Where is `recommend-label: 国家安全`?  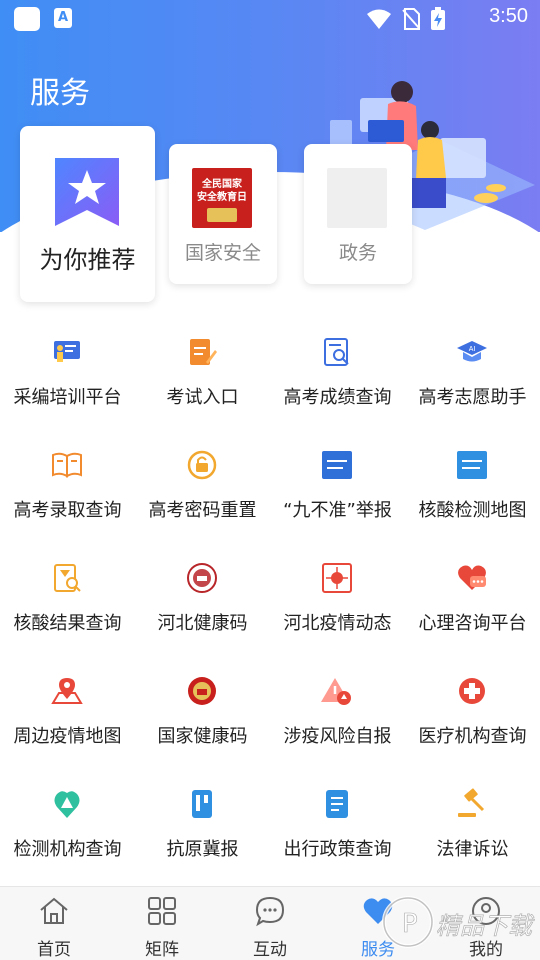
recommend-label: 国家安全 is located at coordinates (222, 253).